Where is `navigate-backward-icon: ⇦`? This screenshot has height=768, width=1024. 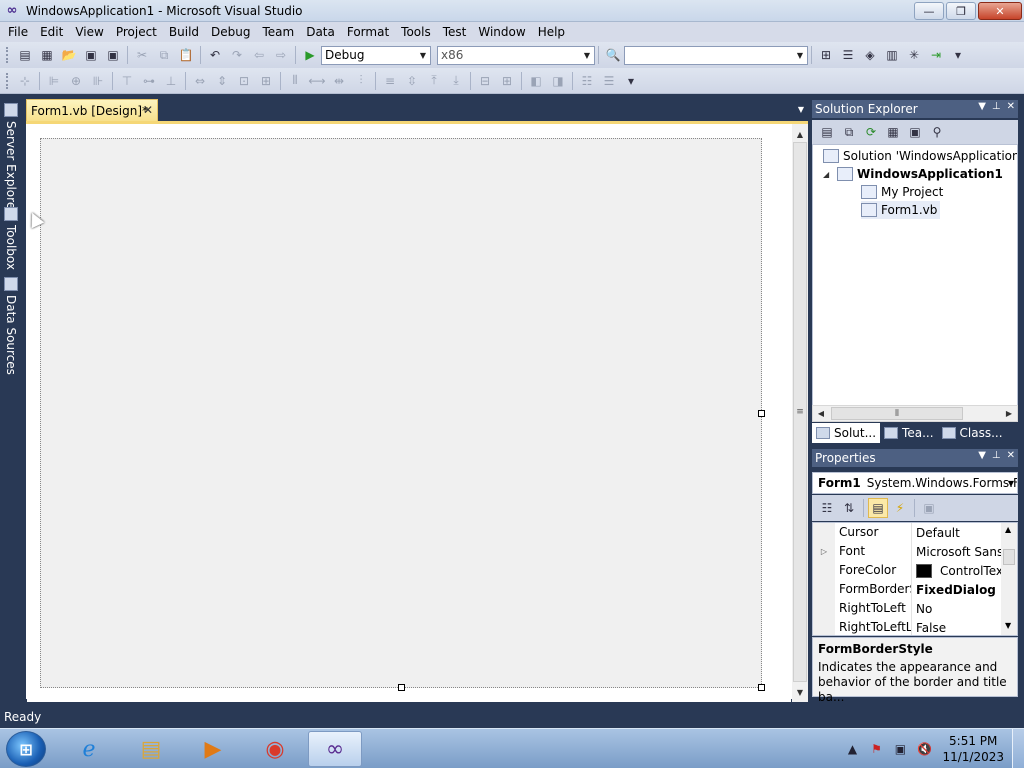 navigate-backward-icon: ⇦ is located at coordinates (259, 55).